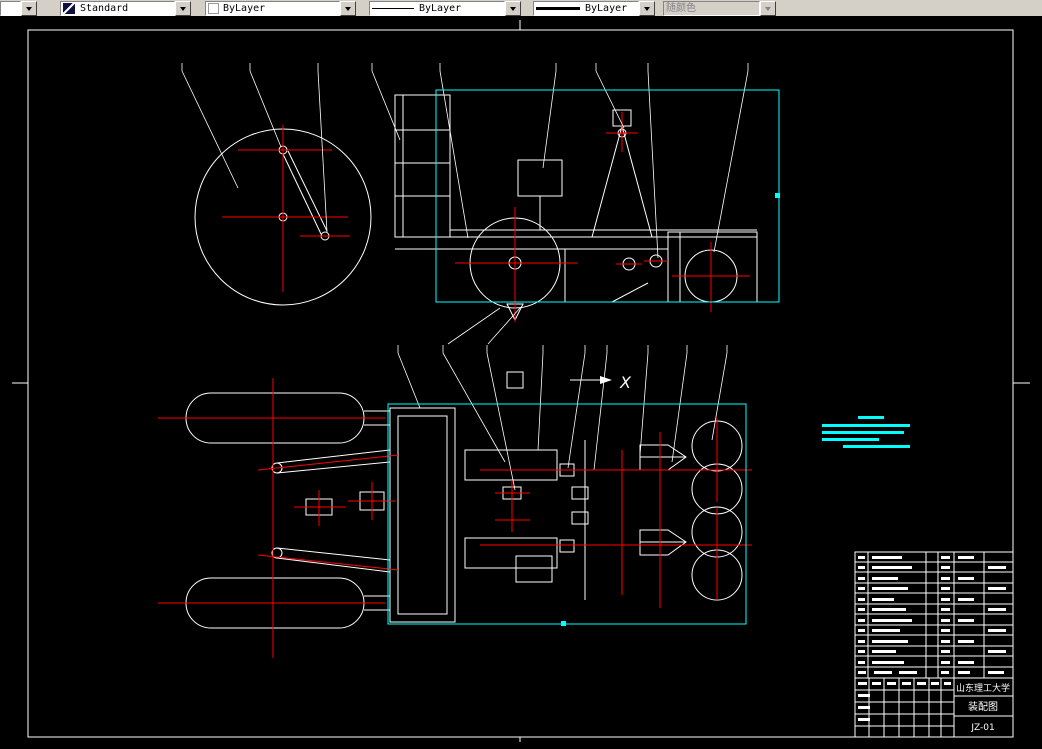 Image resolution: width=1042 pixels, height=749 pixels. I want to click on plotstyle-control-combo: 随颜色, so click(719, 8).